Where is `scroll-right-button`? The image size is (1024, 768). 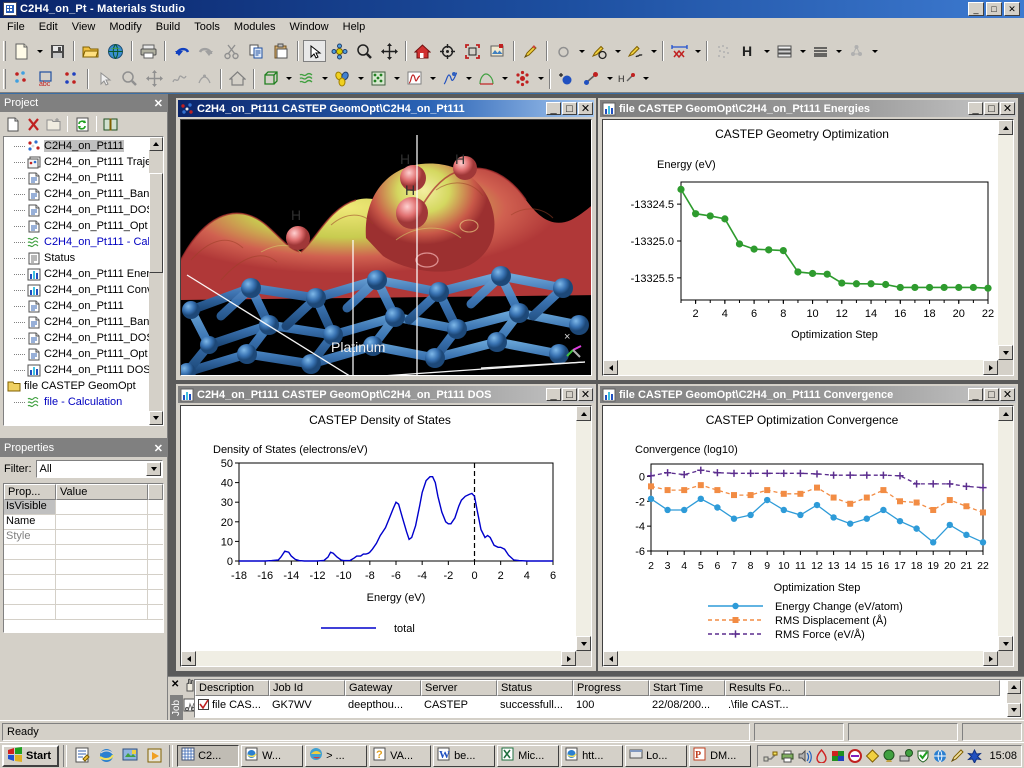
scroll-right-button is located at coordinates (568, 658).